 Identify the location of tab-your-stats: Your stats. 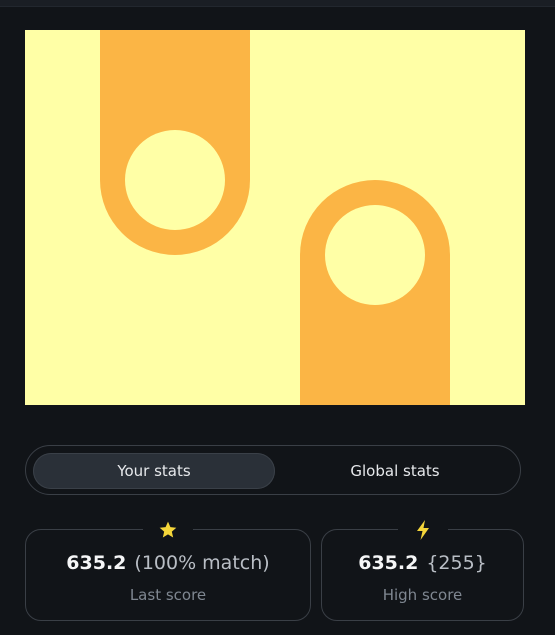
(154, 471).